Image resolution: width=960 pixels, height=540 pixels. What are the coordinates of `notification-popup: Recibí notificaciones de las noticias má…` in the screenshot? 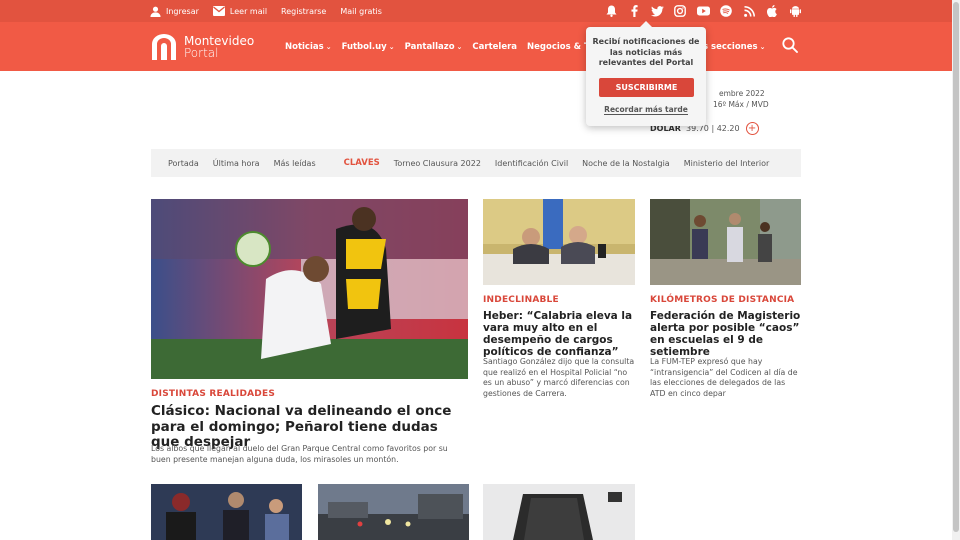 It's located at (646, 73).